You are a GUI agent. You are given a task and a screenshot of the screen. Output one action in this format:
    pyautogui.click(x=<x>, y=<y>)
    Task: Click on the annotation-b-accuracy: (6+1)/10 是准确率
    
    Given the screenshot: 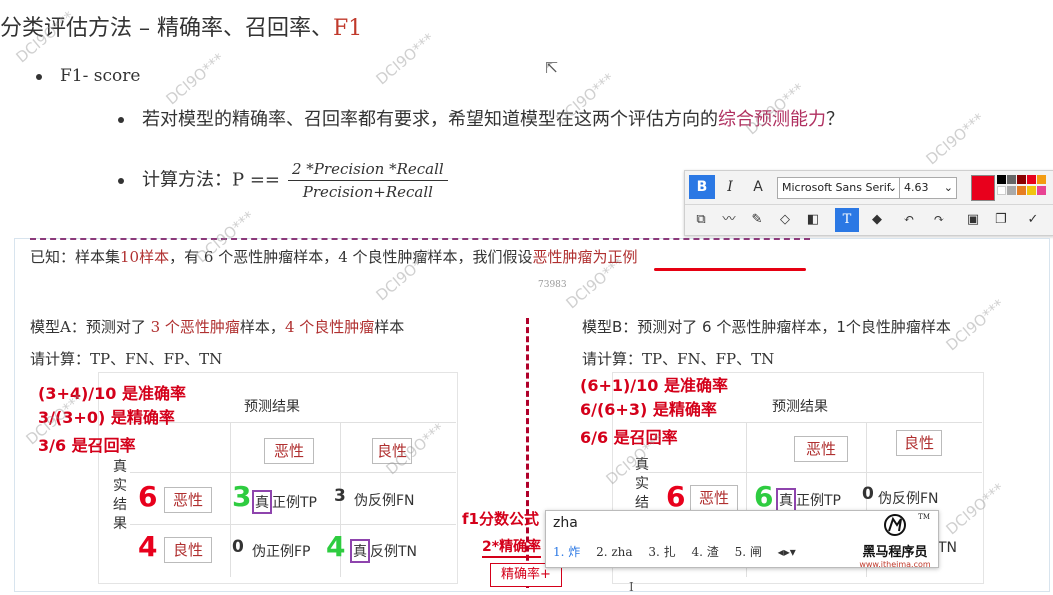 What is the action you would take?
    pyautogui.click(x=654, y=385)
    